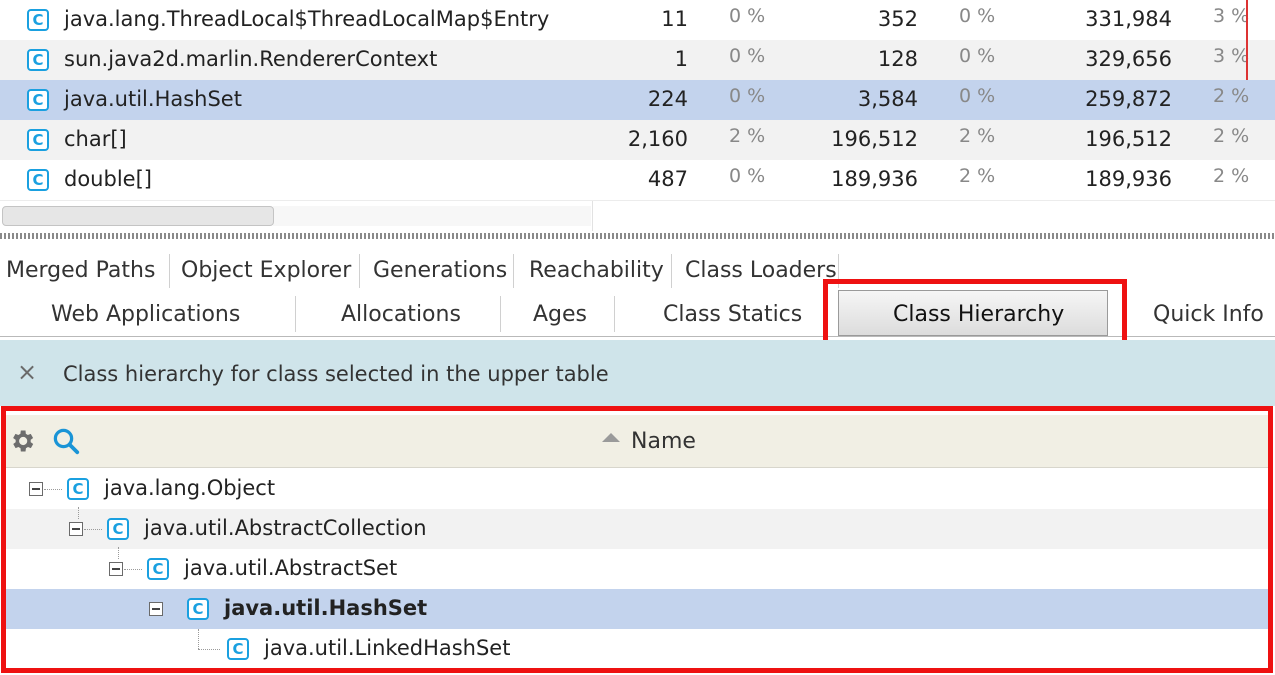 The width and height of the screenshot is (1275, 675). I want to click on class-name: java.util.HashSet, so click(153, 99).